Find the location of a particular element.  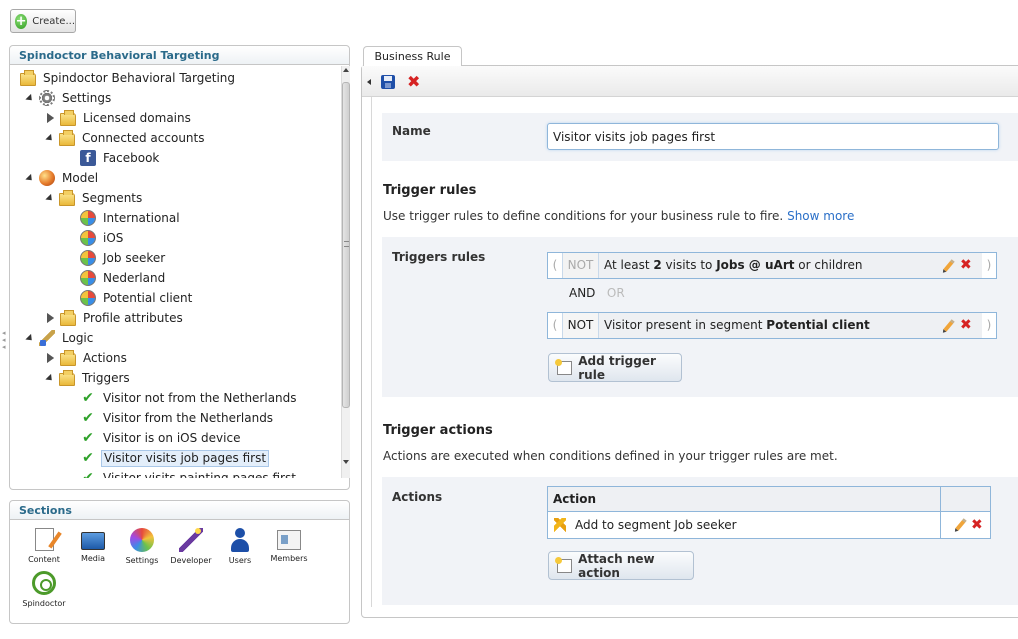

rule-text-part: At least is located at coordinates (629, 265).